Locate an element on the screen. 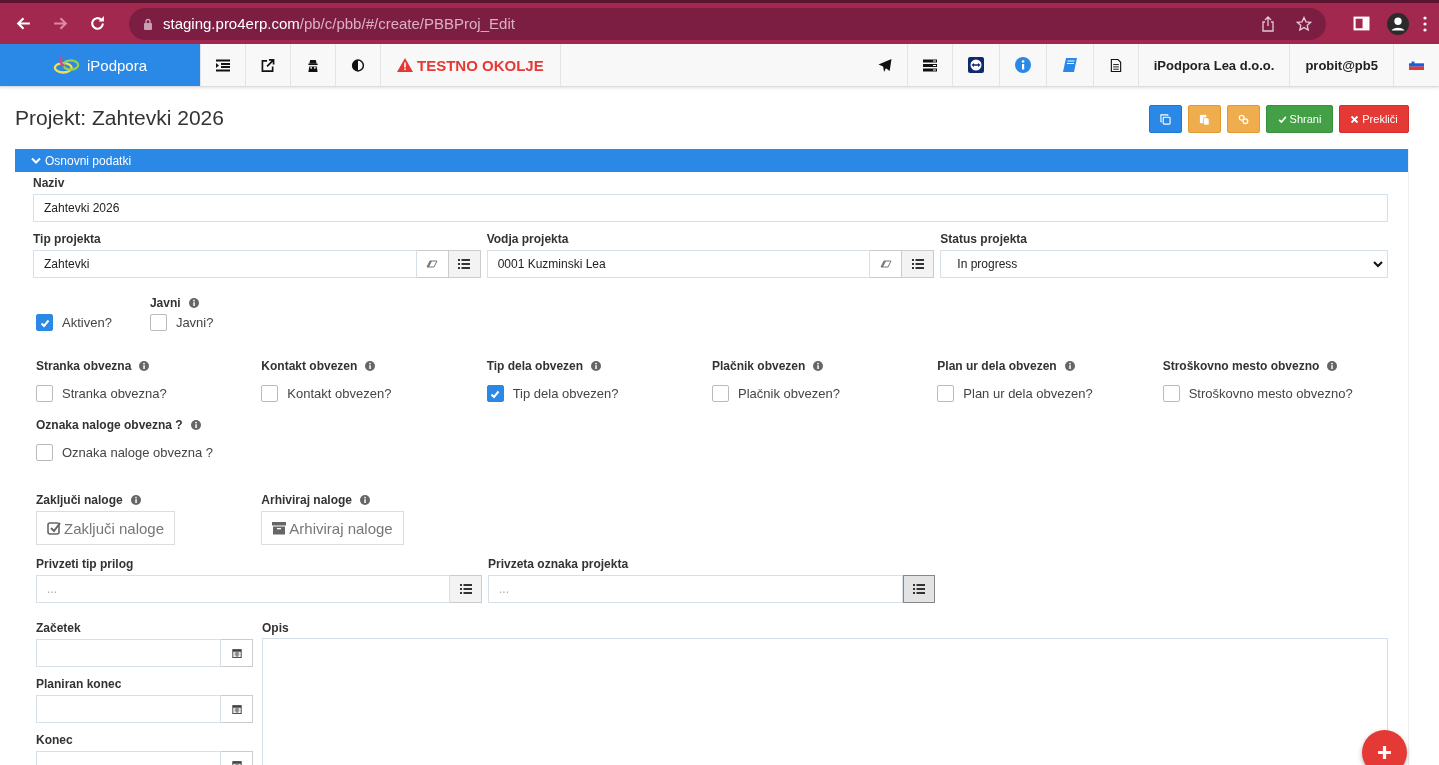 The width and height of the screenshot is (1439, 765). input-field: Zahtevki is located at coordinates (225, 264).